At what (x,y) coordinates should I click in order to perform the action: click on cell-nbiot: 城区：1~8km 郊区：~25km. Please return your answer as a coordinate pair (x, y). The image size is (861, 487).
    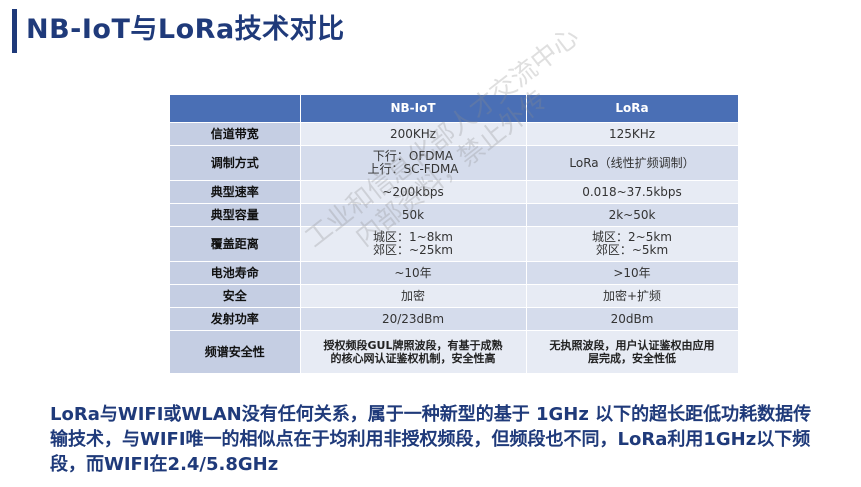
    Looking at the image, I should click on (413, 244).